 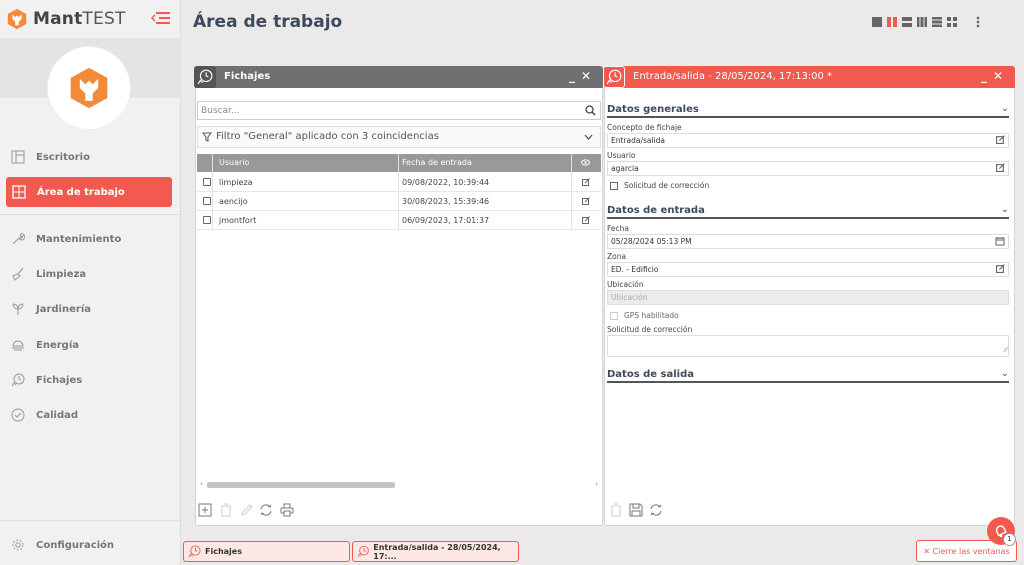 I want to click on field-placeholder: Ubicación, so click(x=629, y=297).